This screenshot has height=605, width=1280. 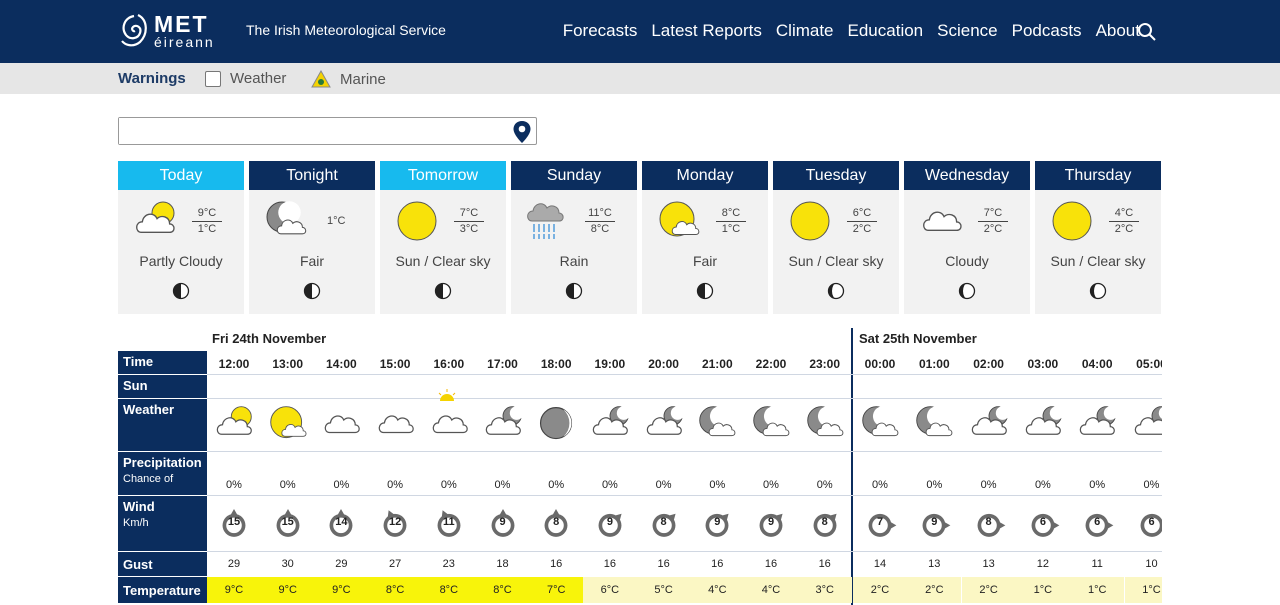 I want to click on day-card-title: Tonight, so click(x=312, y=175).